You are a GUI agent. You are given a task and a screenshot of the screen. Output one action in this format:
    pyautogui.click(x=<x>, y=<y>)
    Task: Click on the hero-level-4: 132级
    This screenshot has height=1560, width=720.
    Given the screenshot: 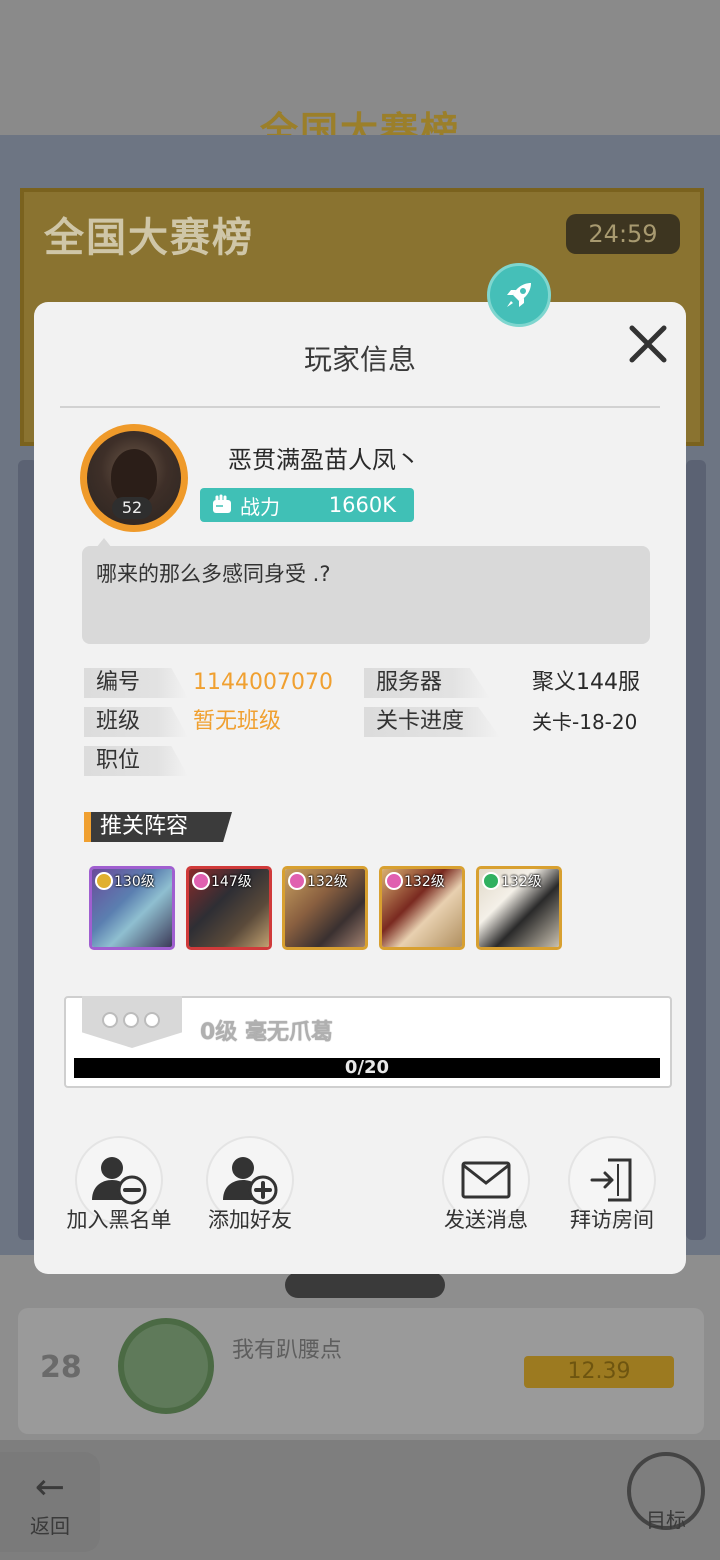 What is the action you would take?
    pyautogui.click(x=424, y=882)
    